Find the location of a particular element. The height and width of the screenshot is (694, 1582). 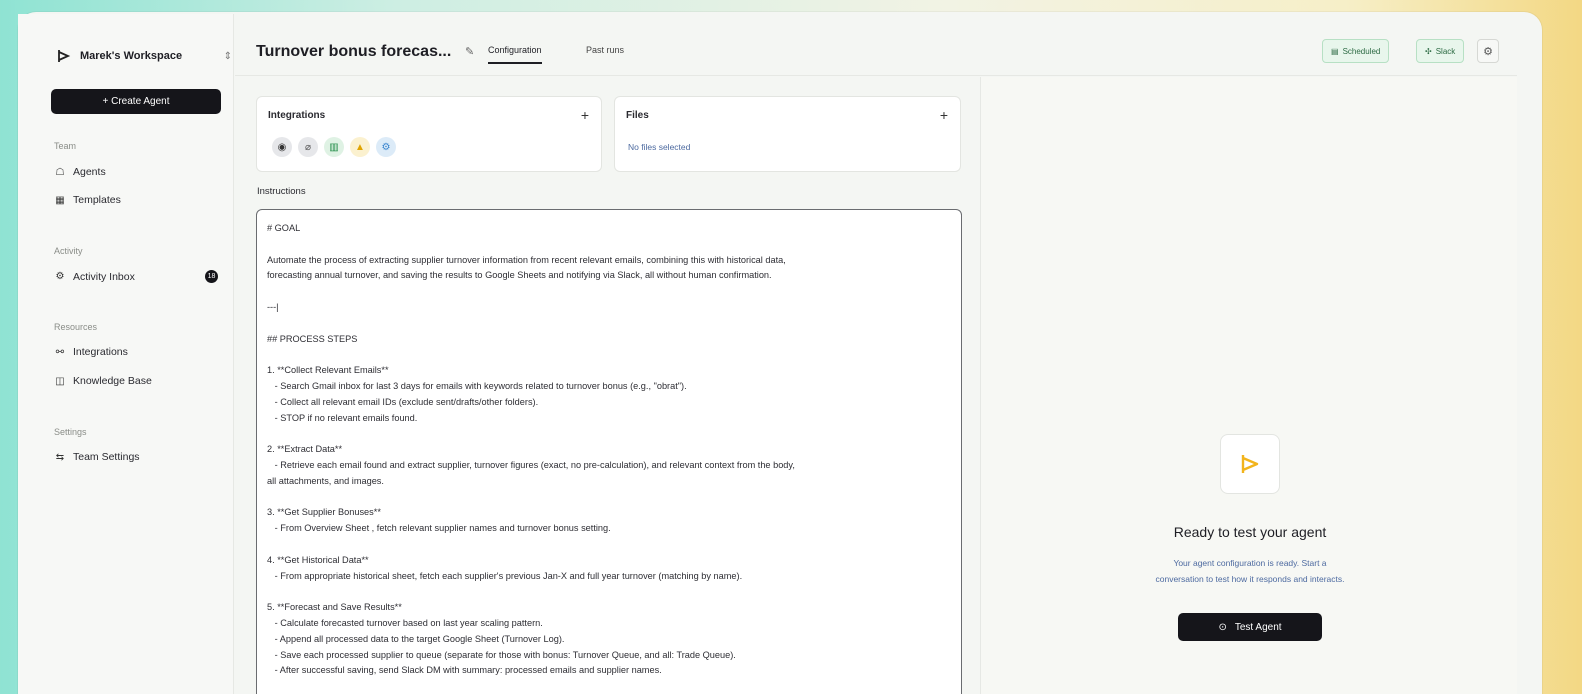

scheduled-button: ▤ Scheduled is located at coordinates (1356, 51).